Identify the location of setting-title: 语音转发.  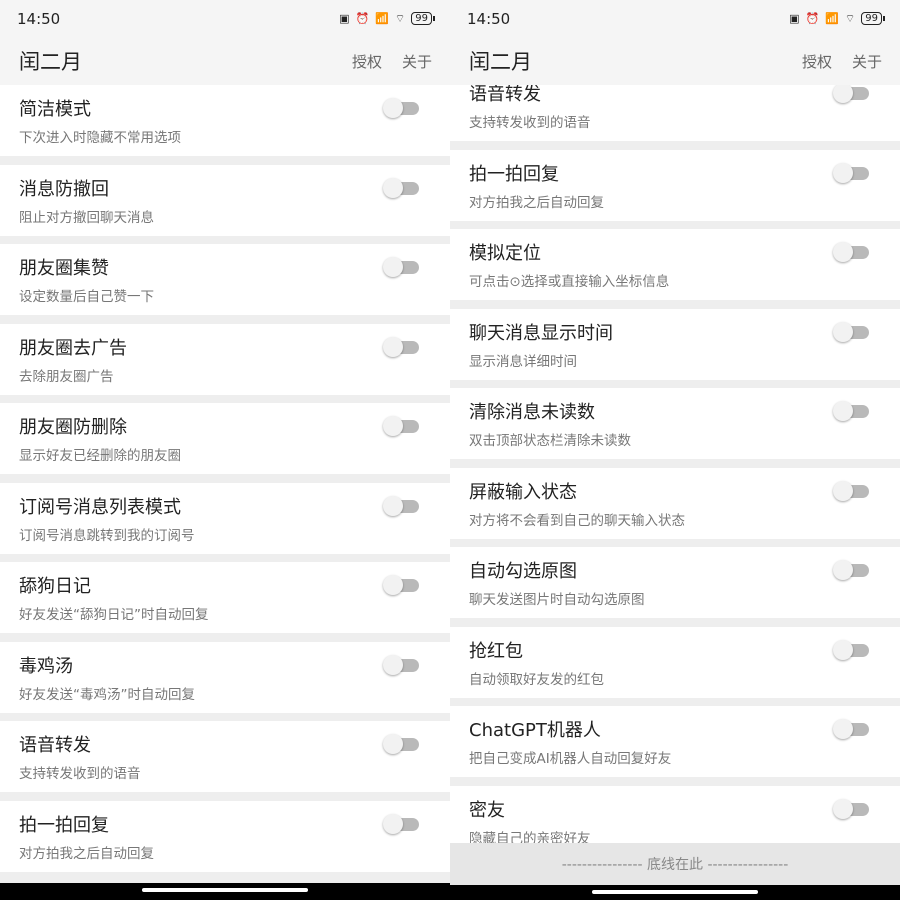
(55, 745).